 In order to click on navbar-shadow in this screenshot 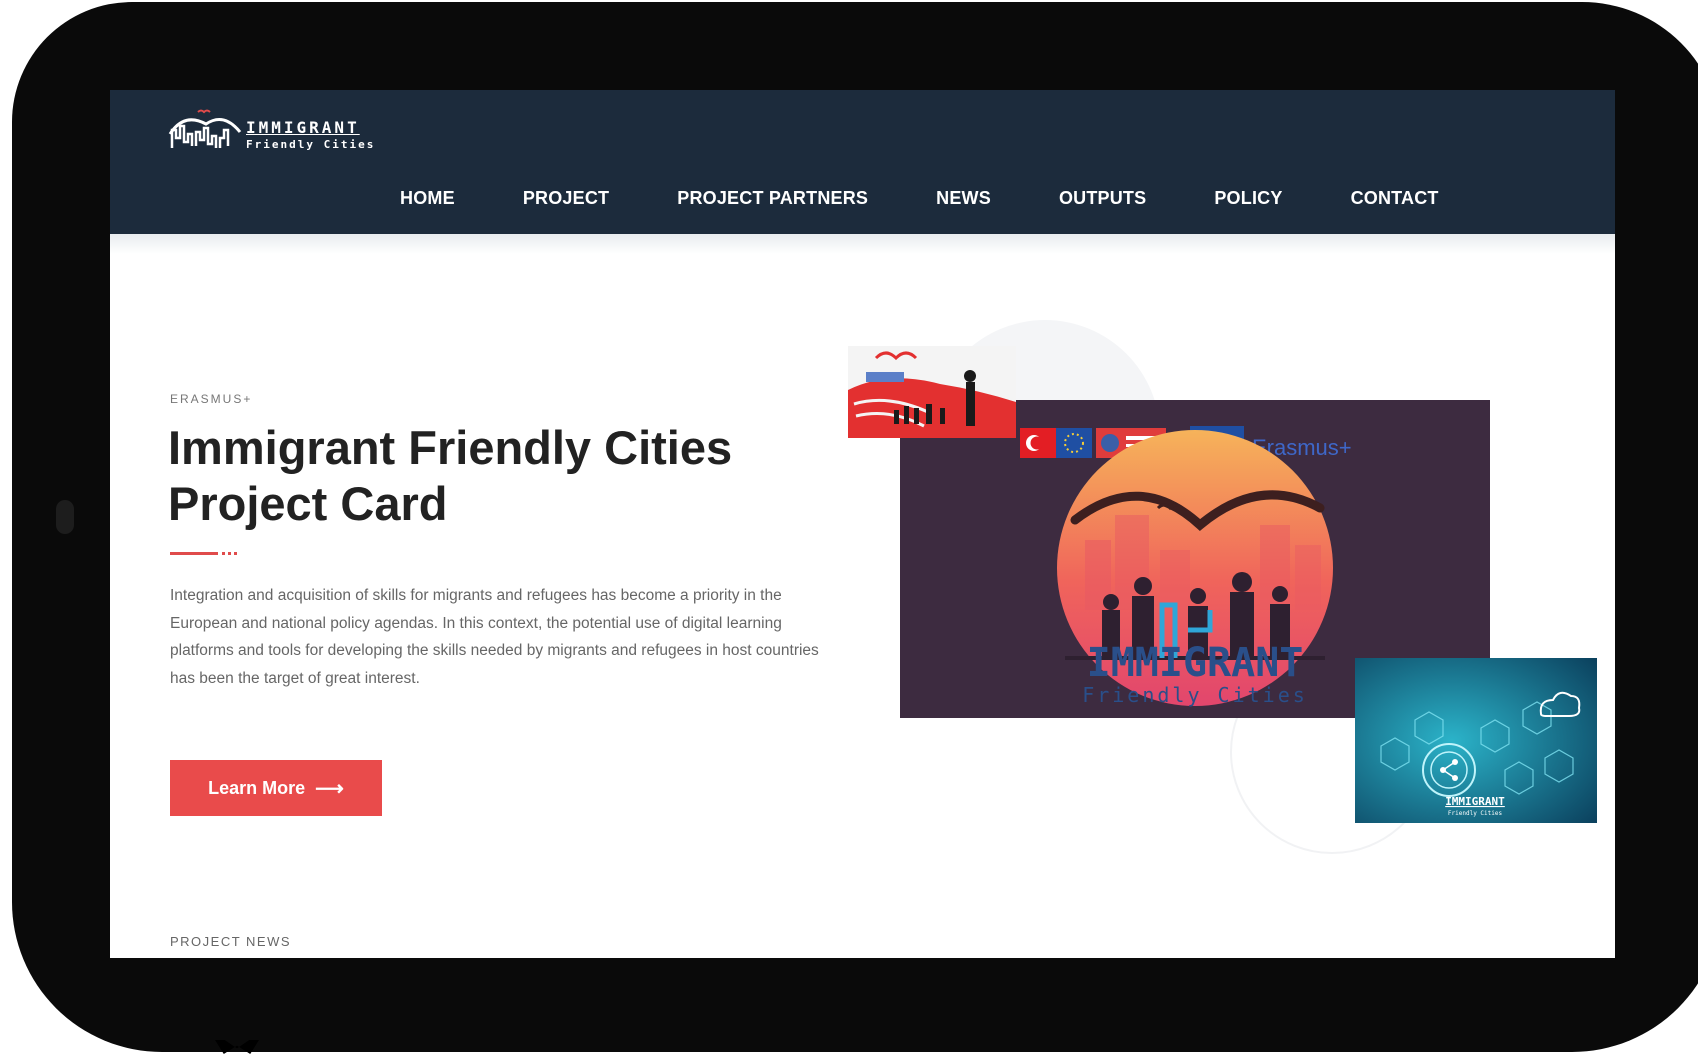, I will do `click(862, 244)`.